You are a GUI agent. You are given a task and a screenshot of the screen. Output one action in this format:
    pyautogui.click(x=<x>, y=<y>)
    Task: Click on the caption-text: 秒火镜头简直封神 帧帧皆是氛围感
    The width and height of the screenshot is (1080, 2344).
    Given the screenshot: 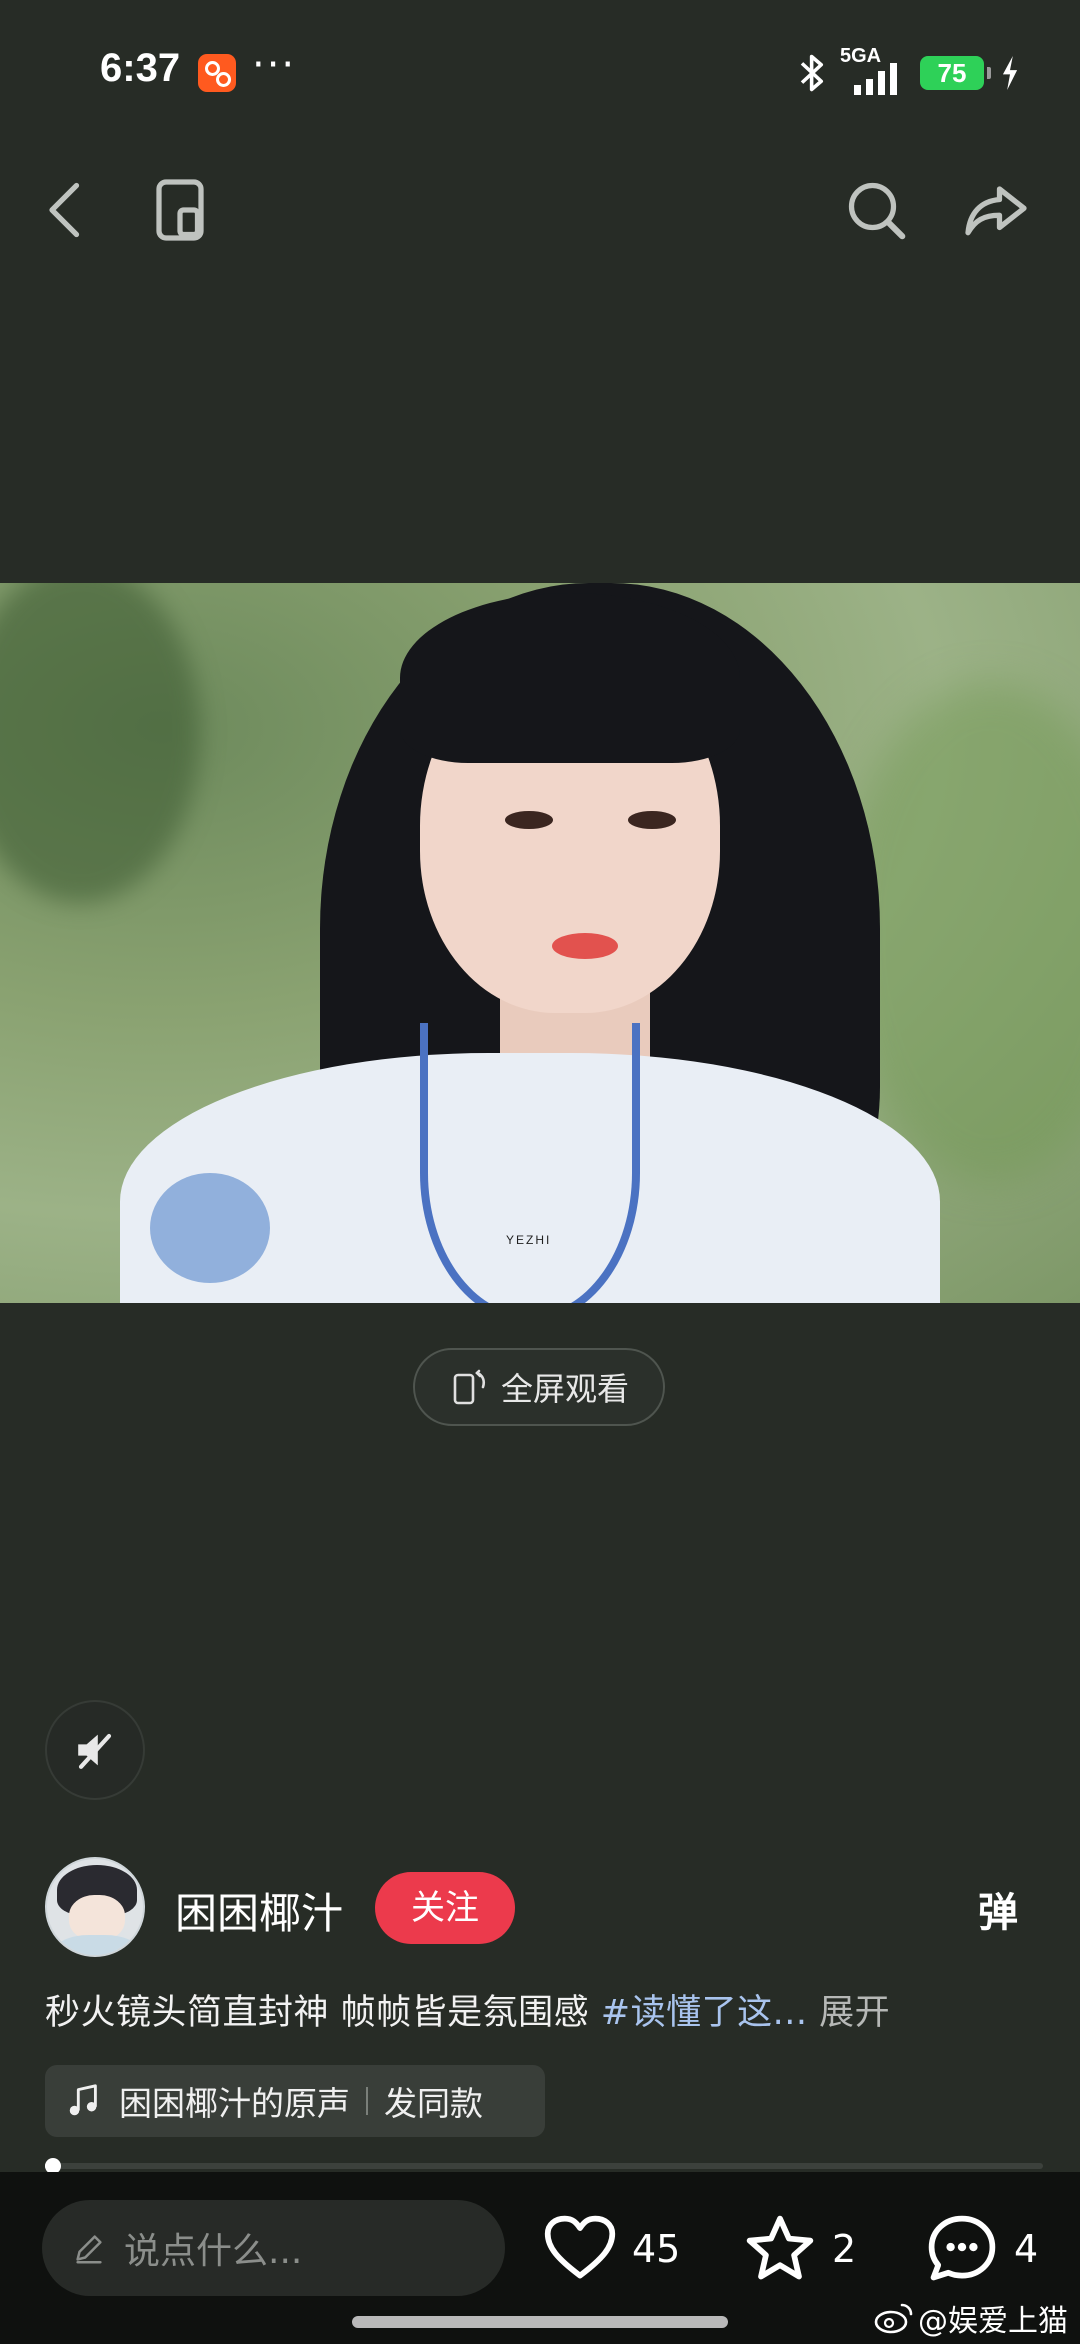 What is the action you would take?
    pyautogui.click(x=323, y=2013)
    